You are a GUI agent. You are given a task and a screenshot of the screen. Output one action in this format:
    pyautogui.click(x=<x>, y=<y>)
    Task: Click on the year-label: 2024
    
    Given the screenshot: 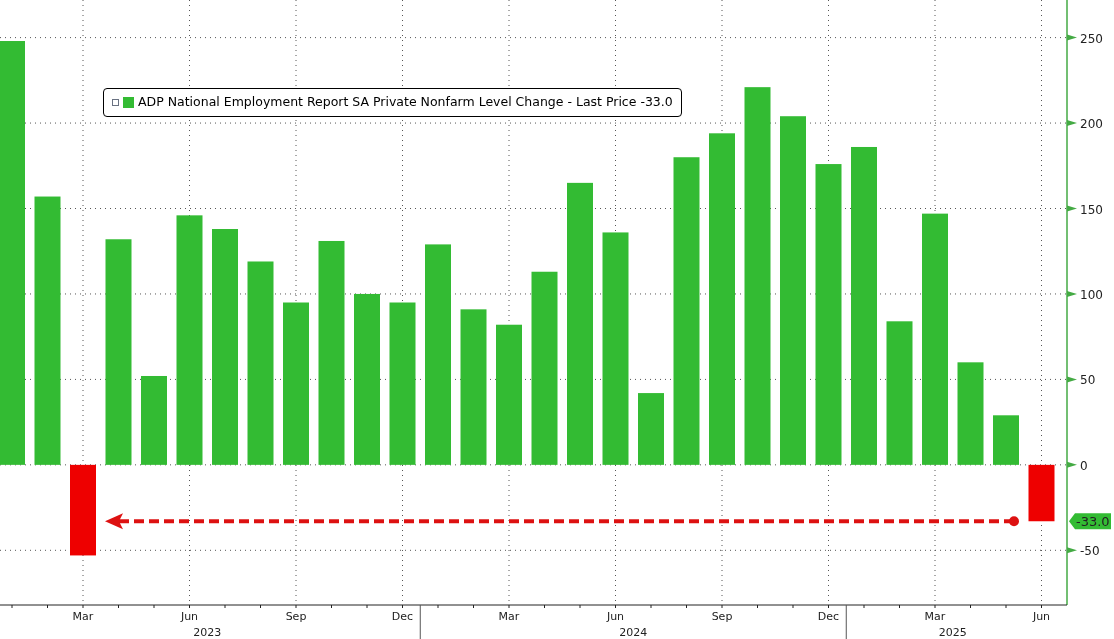 What is the action you would take?
    pyautogui.click(x=633, y=632)
    